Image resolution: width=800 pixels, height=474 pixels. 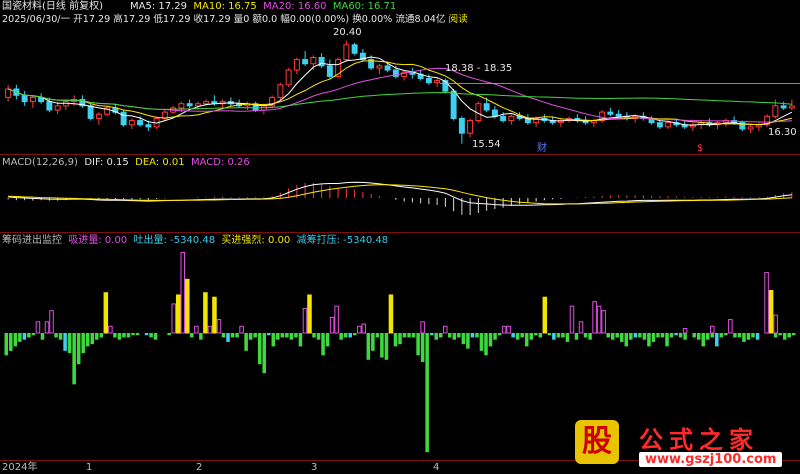 What do you see at coordinates (542, 148) in the screenshot?
I see `finance-marker: 财` at bounding box center [542, 148].